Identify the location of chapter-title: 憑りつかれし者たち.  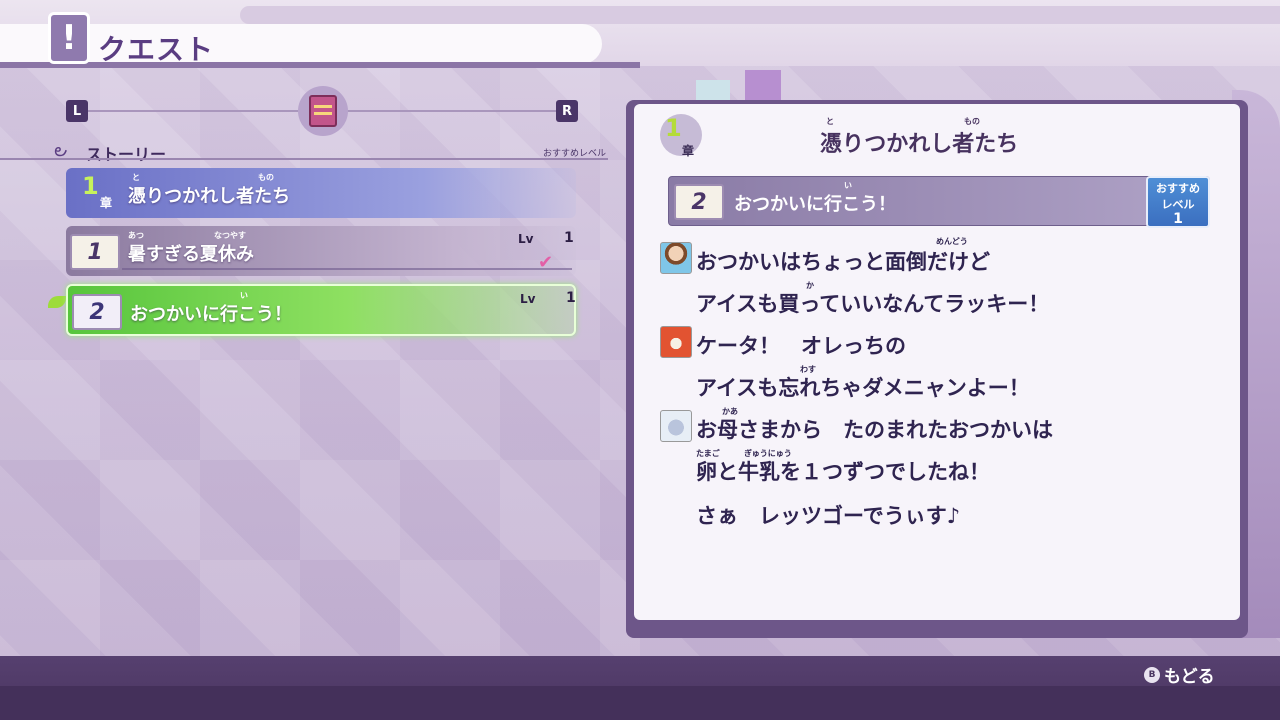
(209, 196).